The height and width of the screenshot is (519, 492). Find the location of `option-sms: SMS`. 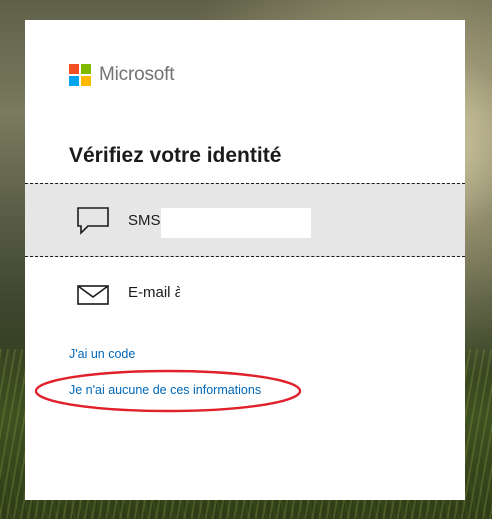

option-sms: SMS is located at coordinates (245, 220).